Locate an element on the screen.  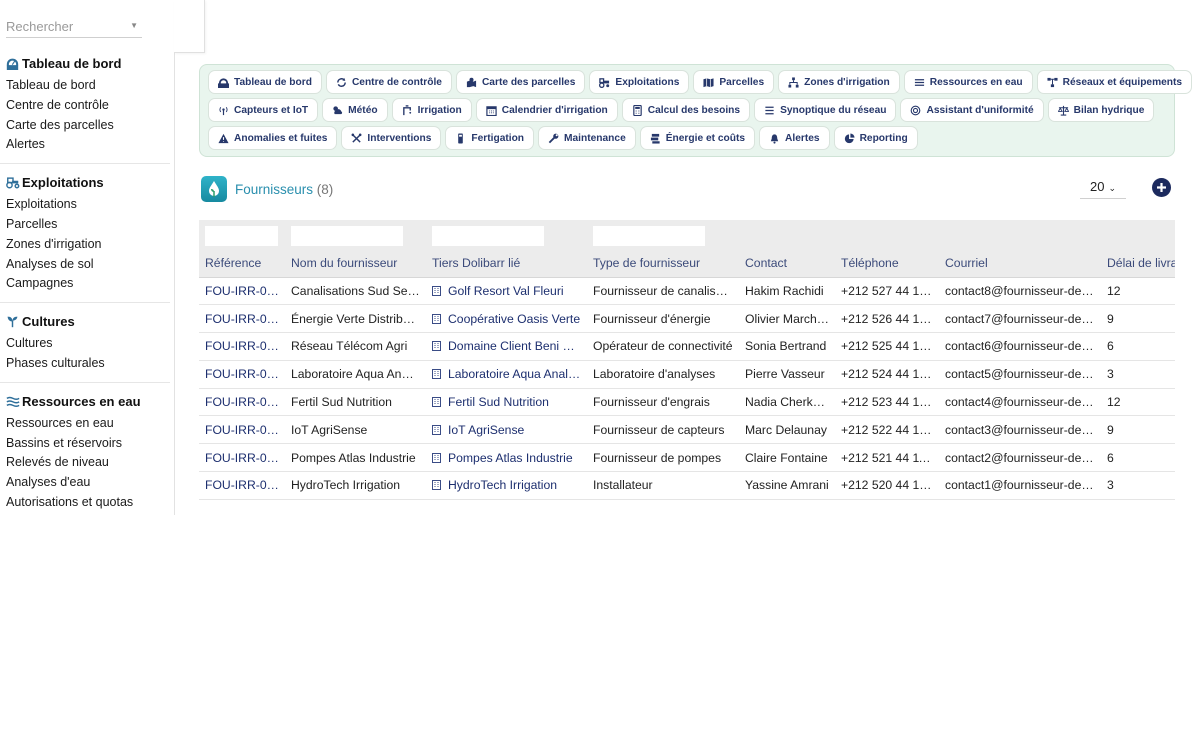
sidebar-item-parcelles: Parcelles is located at coordinates (85, 225).